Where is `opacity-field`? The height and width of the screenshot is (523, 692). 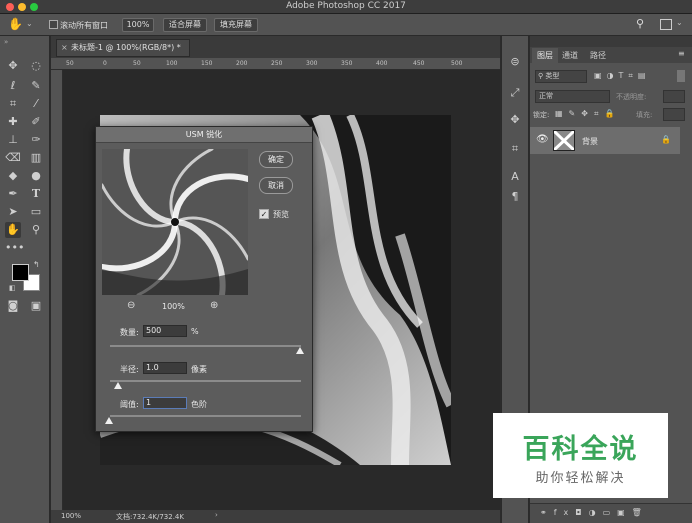
opacity-field is located at coordinates (674, 96).